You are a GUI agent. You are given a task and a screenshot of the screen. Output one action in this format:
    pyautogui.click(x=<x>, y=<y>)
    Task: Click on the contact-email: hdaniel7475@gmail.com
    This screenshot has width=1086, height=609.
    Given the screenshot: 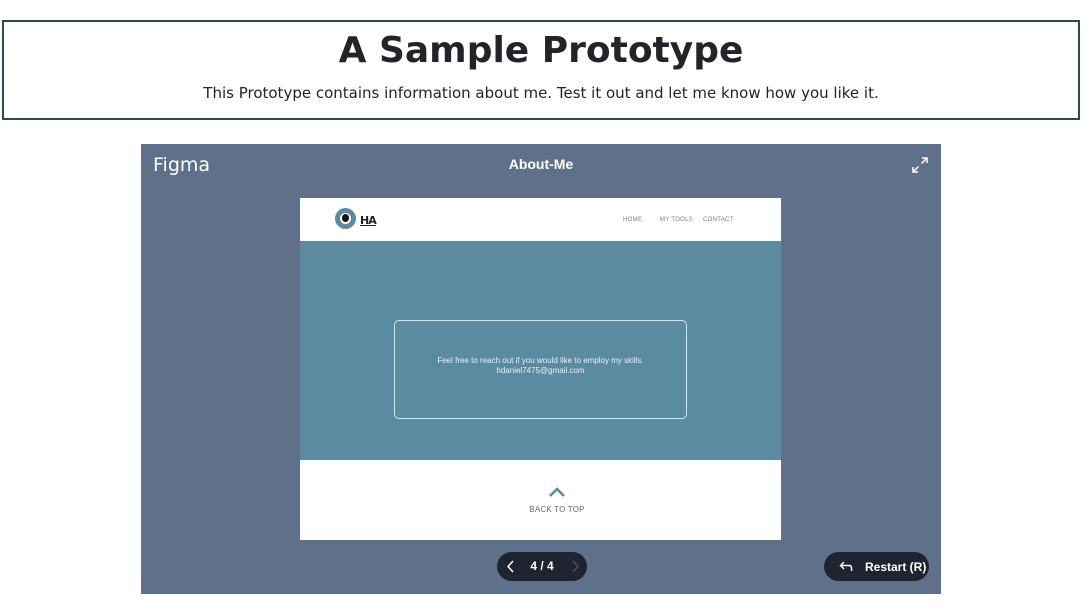 What is the action you would take?
    pyautogui.click(x=540, y=371)
    